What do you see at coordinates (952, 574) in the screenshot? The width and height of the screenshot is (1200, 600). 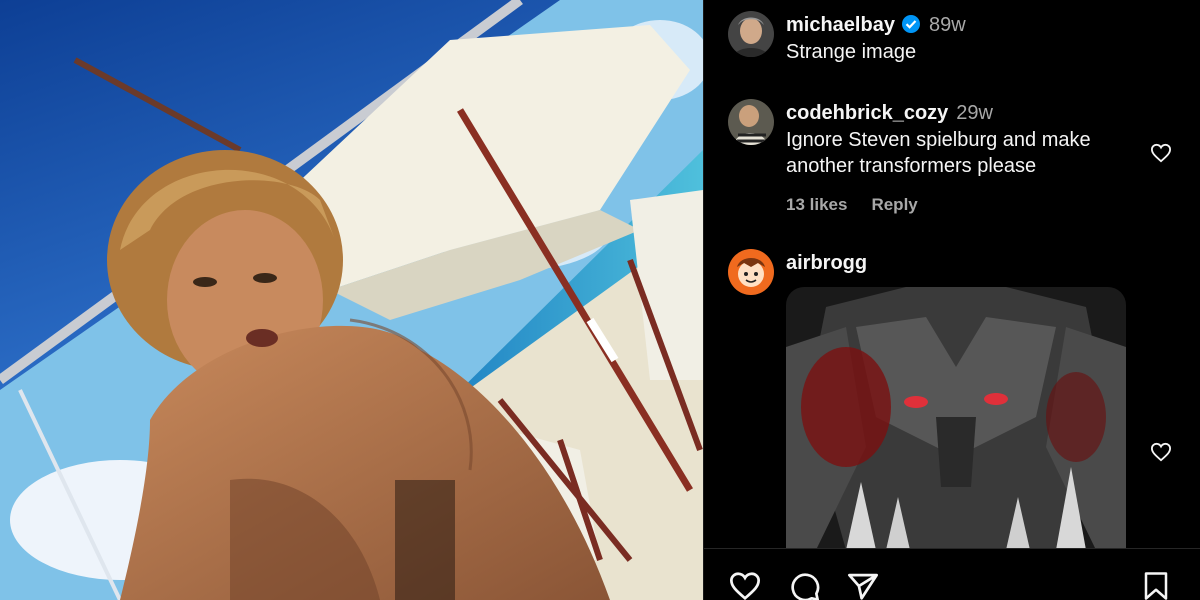 I see `action-bar` at bounding box center [952, 574].